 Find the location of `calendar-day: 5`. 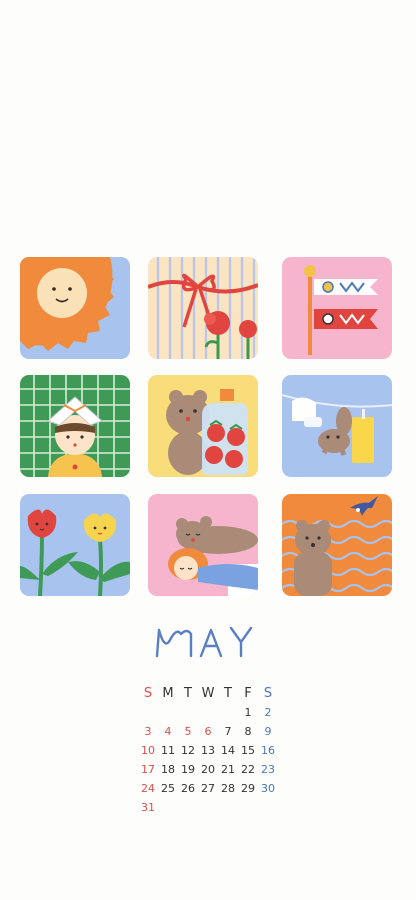

calendar-day: 5 is located at coordinates (188, 731).